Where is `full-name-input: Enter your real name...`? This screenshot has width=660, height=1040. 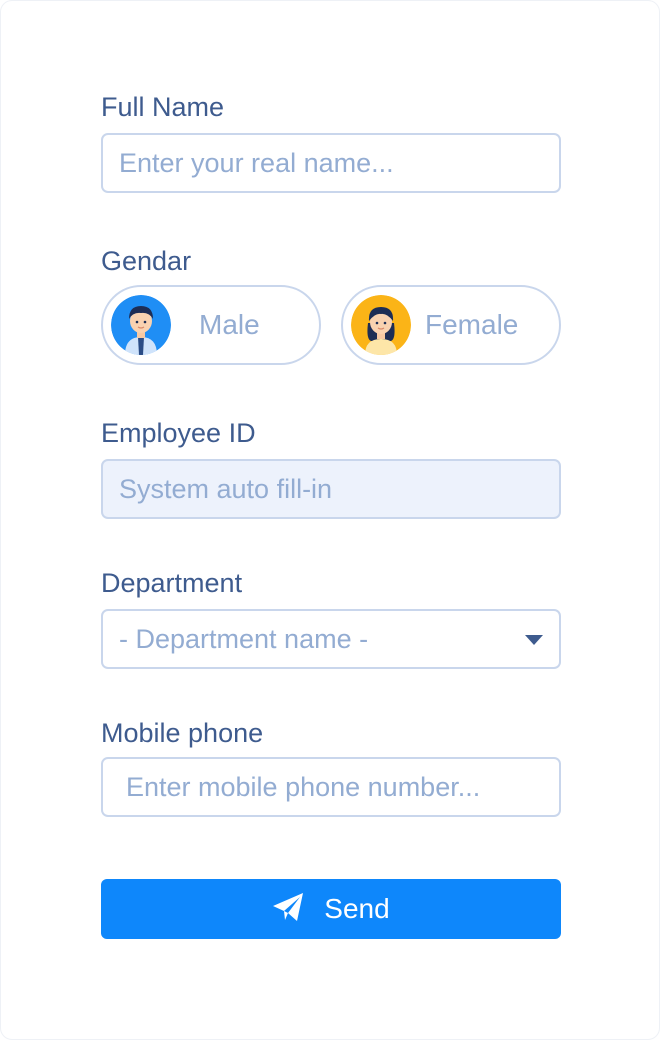 full-name-input: Enter your real name... is located at coordinates (331, 163).